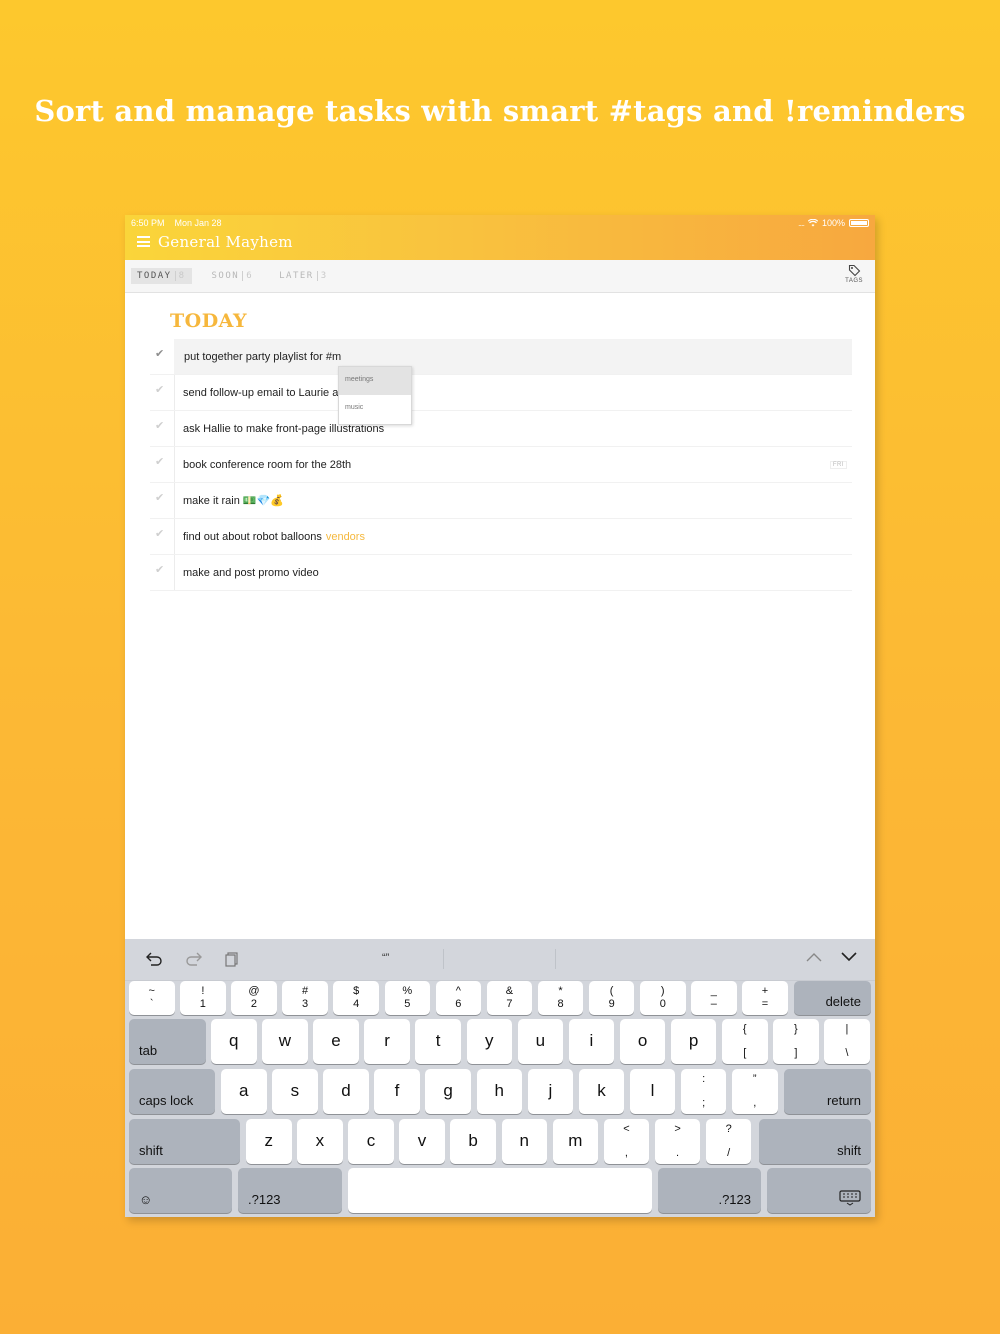 The width and height of the screenshot is (1000, 1334). I want to click on numbers-left-key: .?123, so click(290, 1190).